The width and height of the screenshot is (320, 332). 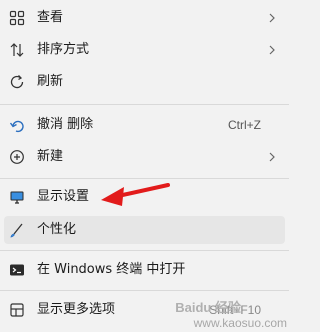 What do you see at coordinates (17, 82) in the screenshot?
I see `refresh-icon` at bounding box center [17, 82].